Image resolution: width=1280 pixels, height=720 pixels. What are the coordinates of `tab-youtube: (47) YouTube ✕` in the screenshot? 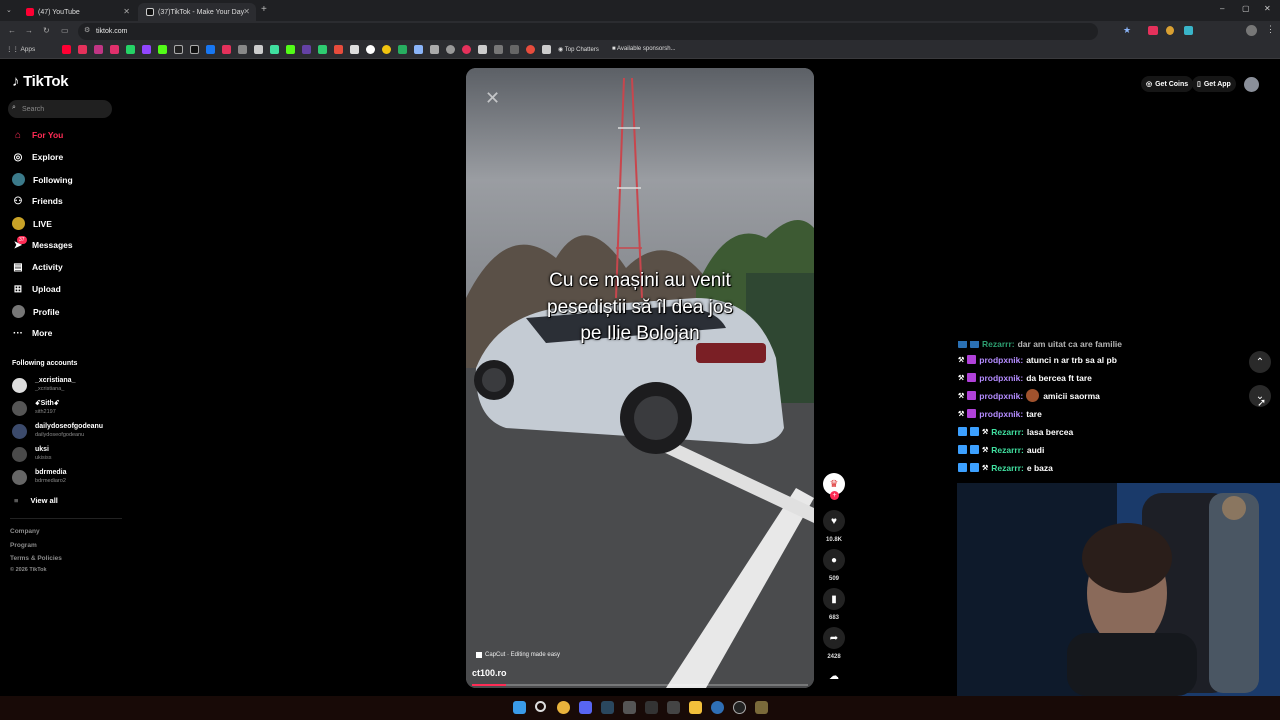 It's located at (77, 12).